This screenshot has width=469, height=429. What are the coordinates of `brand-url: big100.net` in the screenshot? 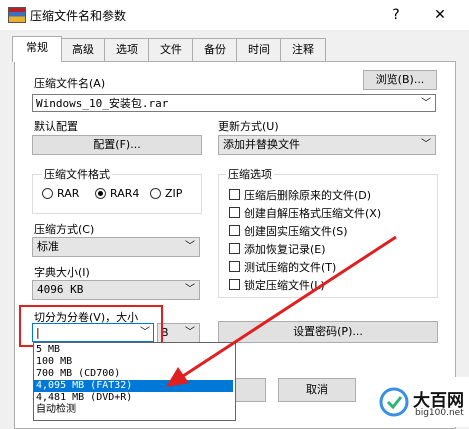 It's located at (439, 413).